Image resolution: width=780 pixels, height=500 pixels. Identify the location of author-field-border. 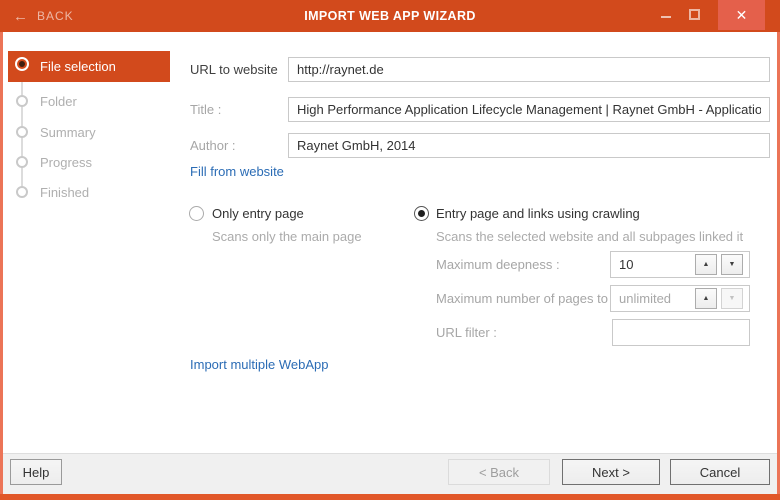
(529, 145).